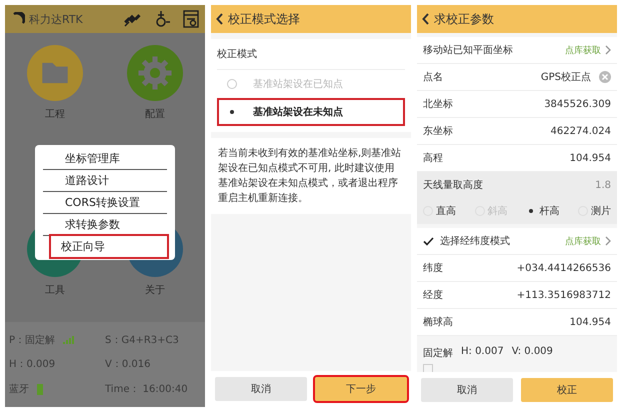 Image resolution: width=622 pixels, height=412 pixels. Describe the element at coordinates (146, 389) in the screenshot. I see `status-text: Time： 16:00:40` at that location.